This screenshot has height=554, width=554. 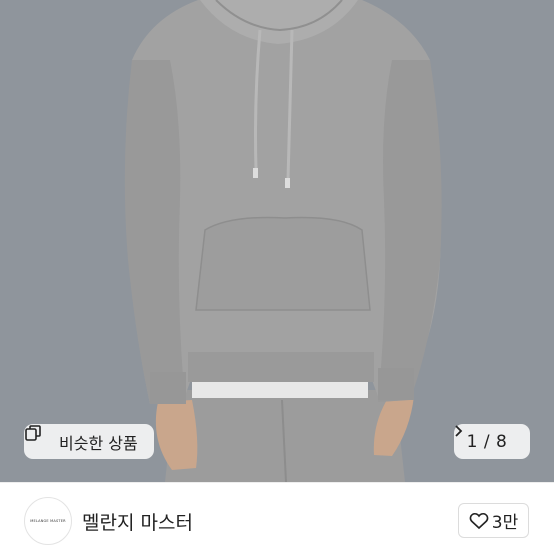 What do you see at coordinates (39, 438) in the screenshot?
I see `similar-items-icon` at bounding box center [39, 438].